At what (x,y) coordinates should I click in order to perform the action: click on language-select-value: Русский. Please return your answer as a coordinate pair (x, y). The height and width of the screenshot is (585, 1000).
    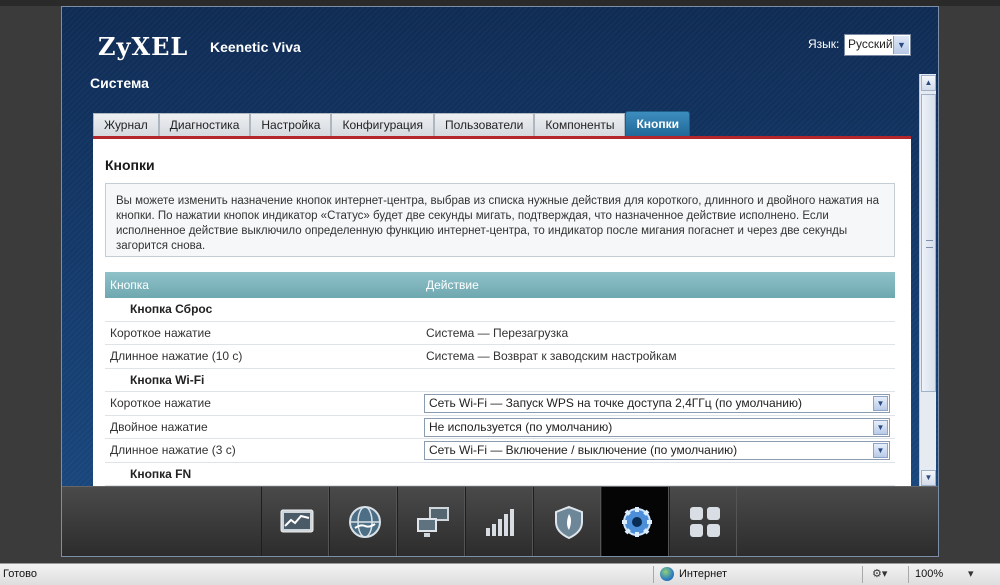
    Looking at the image, I should click on (870, 44).